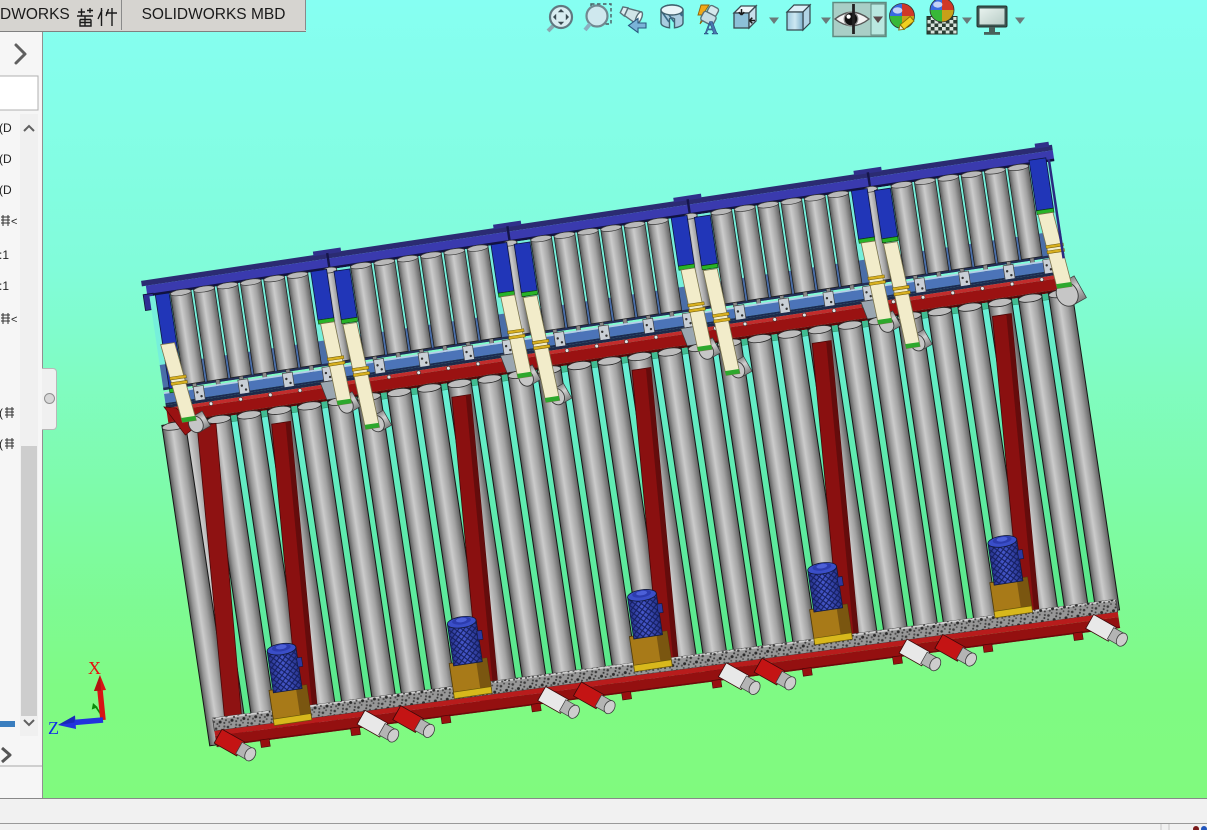 This screenshot has width=1207, height=830. What do you see at coordinates (53, 728) in the screenshot?
I see `svg-text: Z` at bounding box center [53, 728].